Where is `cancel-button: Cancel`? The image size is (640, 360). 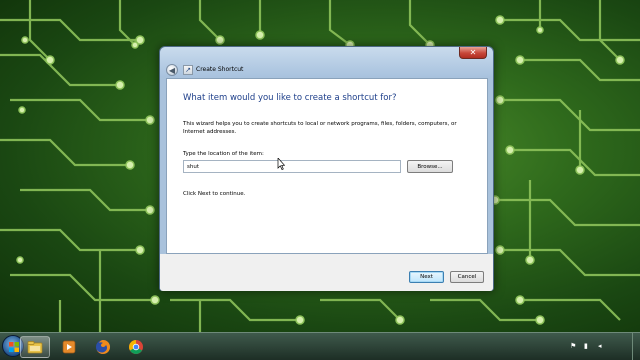 cancel-button: Cancel is located at coordinates (467, 277).